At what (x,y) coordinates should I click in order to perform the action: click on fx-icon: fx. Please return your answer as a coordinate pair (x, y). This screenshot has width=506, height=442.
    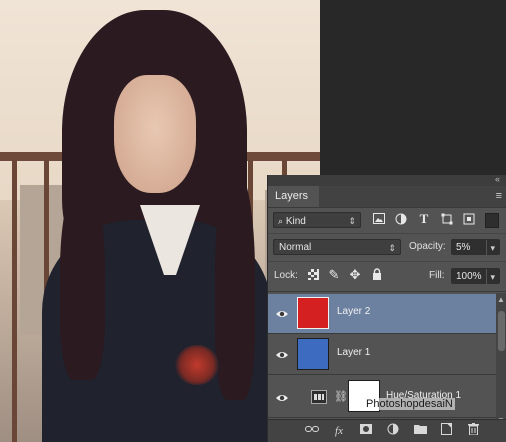
    Looking at the image, I should click on (339, 431).